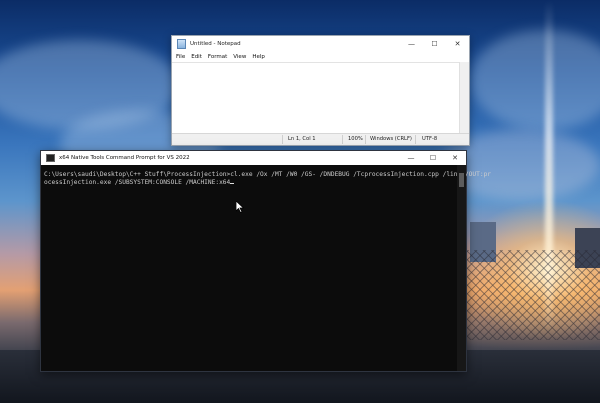 Image resolution: width=600 pixels, height=403 pixels. What do you see at coordinates (196, 57) in the screenshot?
I see `menu-edit: Edit` at bounding box center [196, 57].